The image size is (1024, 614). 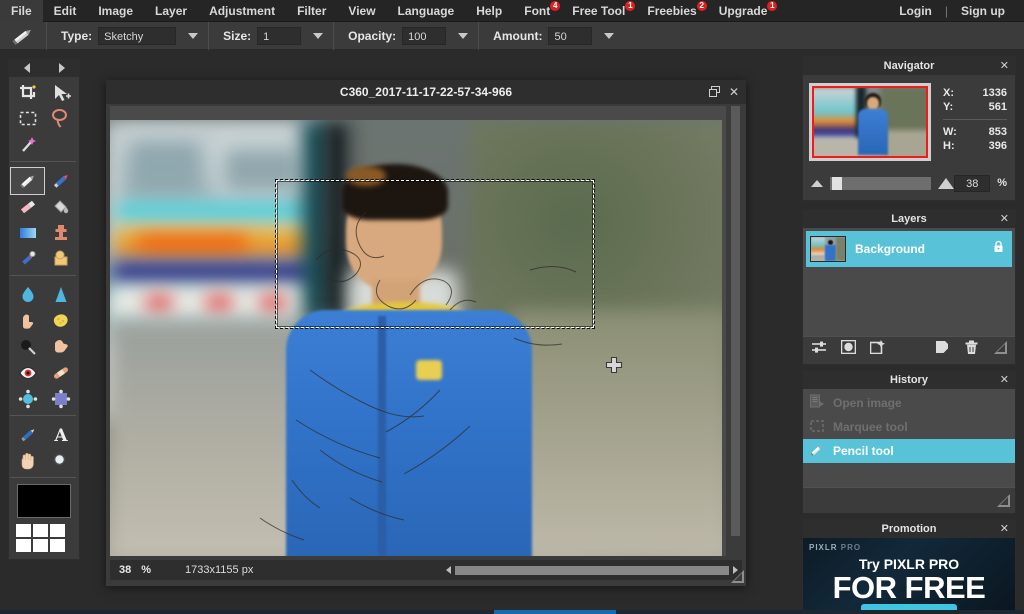 What do you see at coordinates (27, 207) in the screenshot?
I see `tool-eraser` at bounding box center [27, 207].